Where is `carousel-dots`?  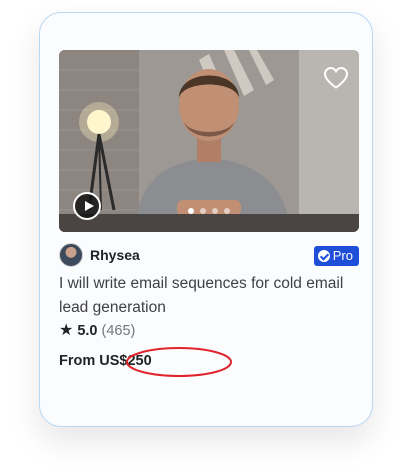
carousel-dots is located at coordinates (209, 211).